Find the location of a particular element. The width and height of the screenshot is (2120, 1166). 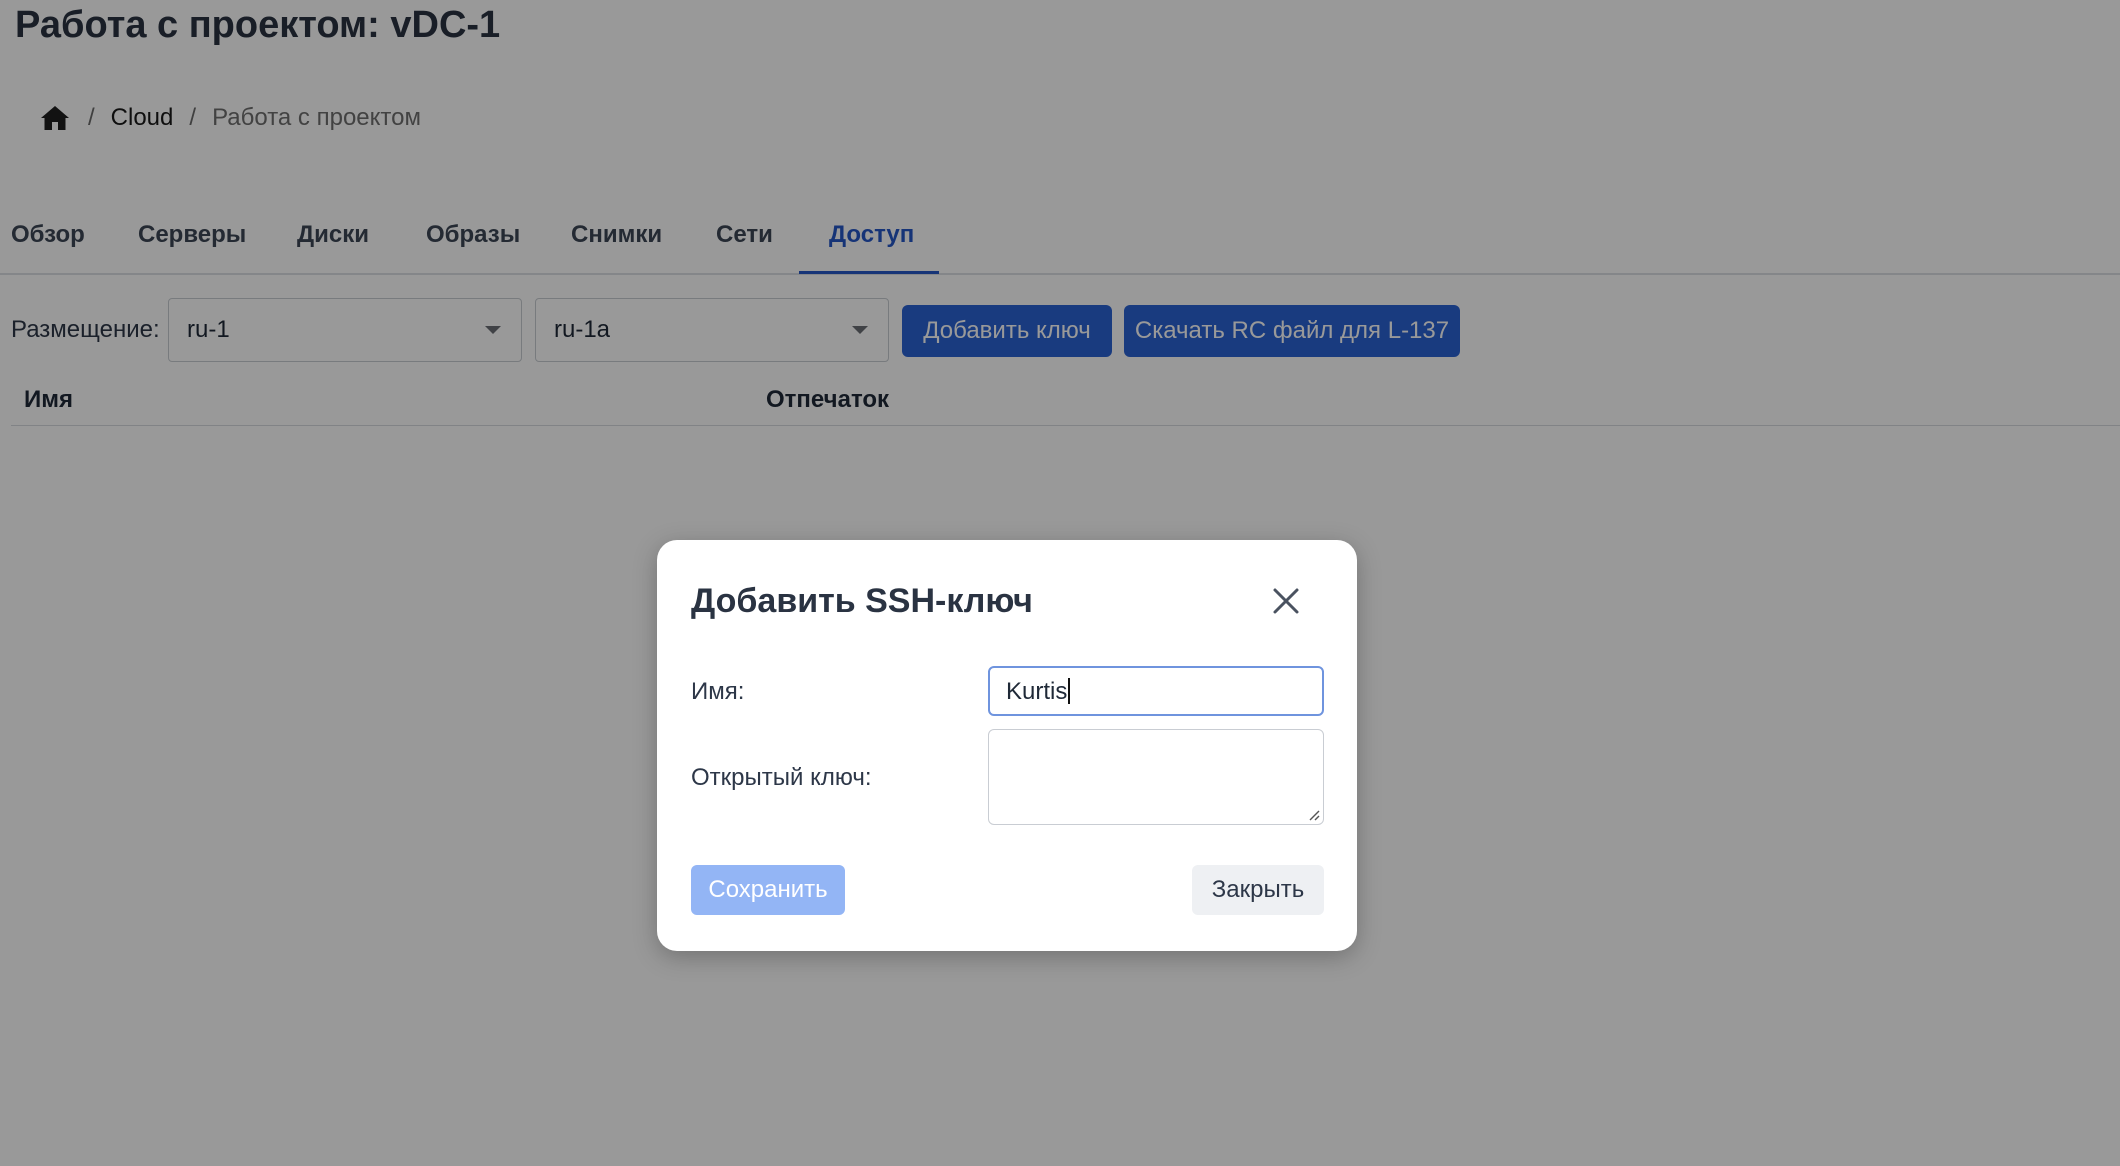

public-key-label: Открытый ключ: is located at coordinates (781, 777).